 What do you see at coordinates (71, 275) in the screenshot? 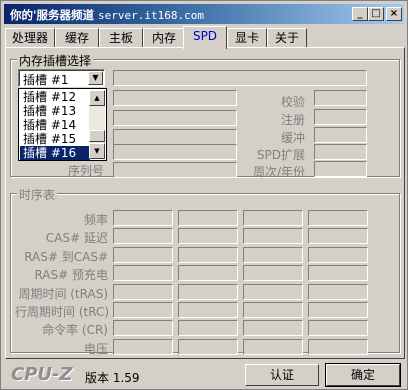
I see `timing-row-label: RAS# 预充电` at bounding box center [71, 275].